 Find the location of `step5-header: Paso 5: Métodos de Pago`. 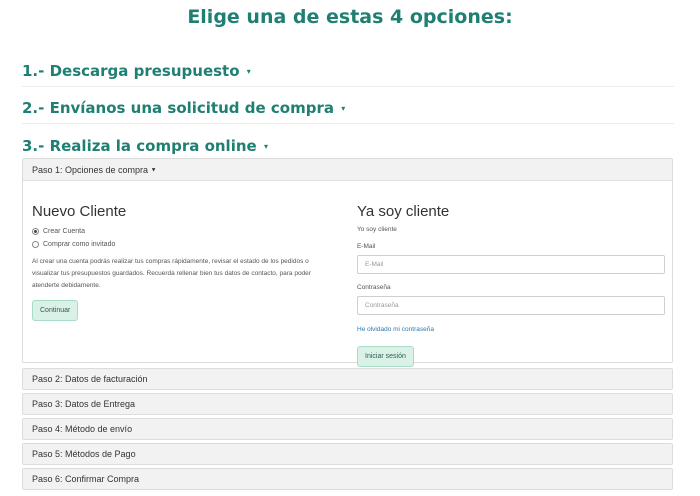

step5-header: Paso 5: Métodos de Pago is located at coordinates (347, 454).